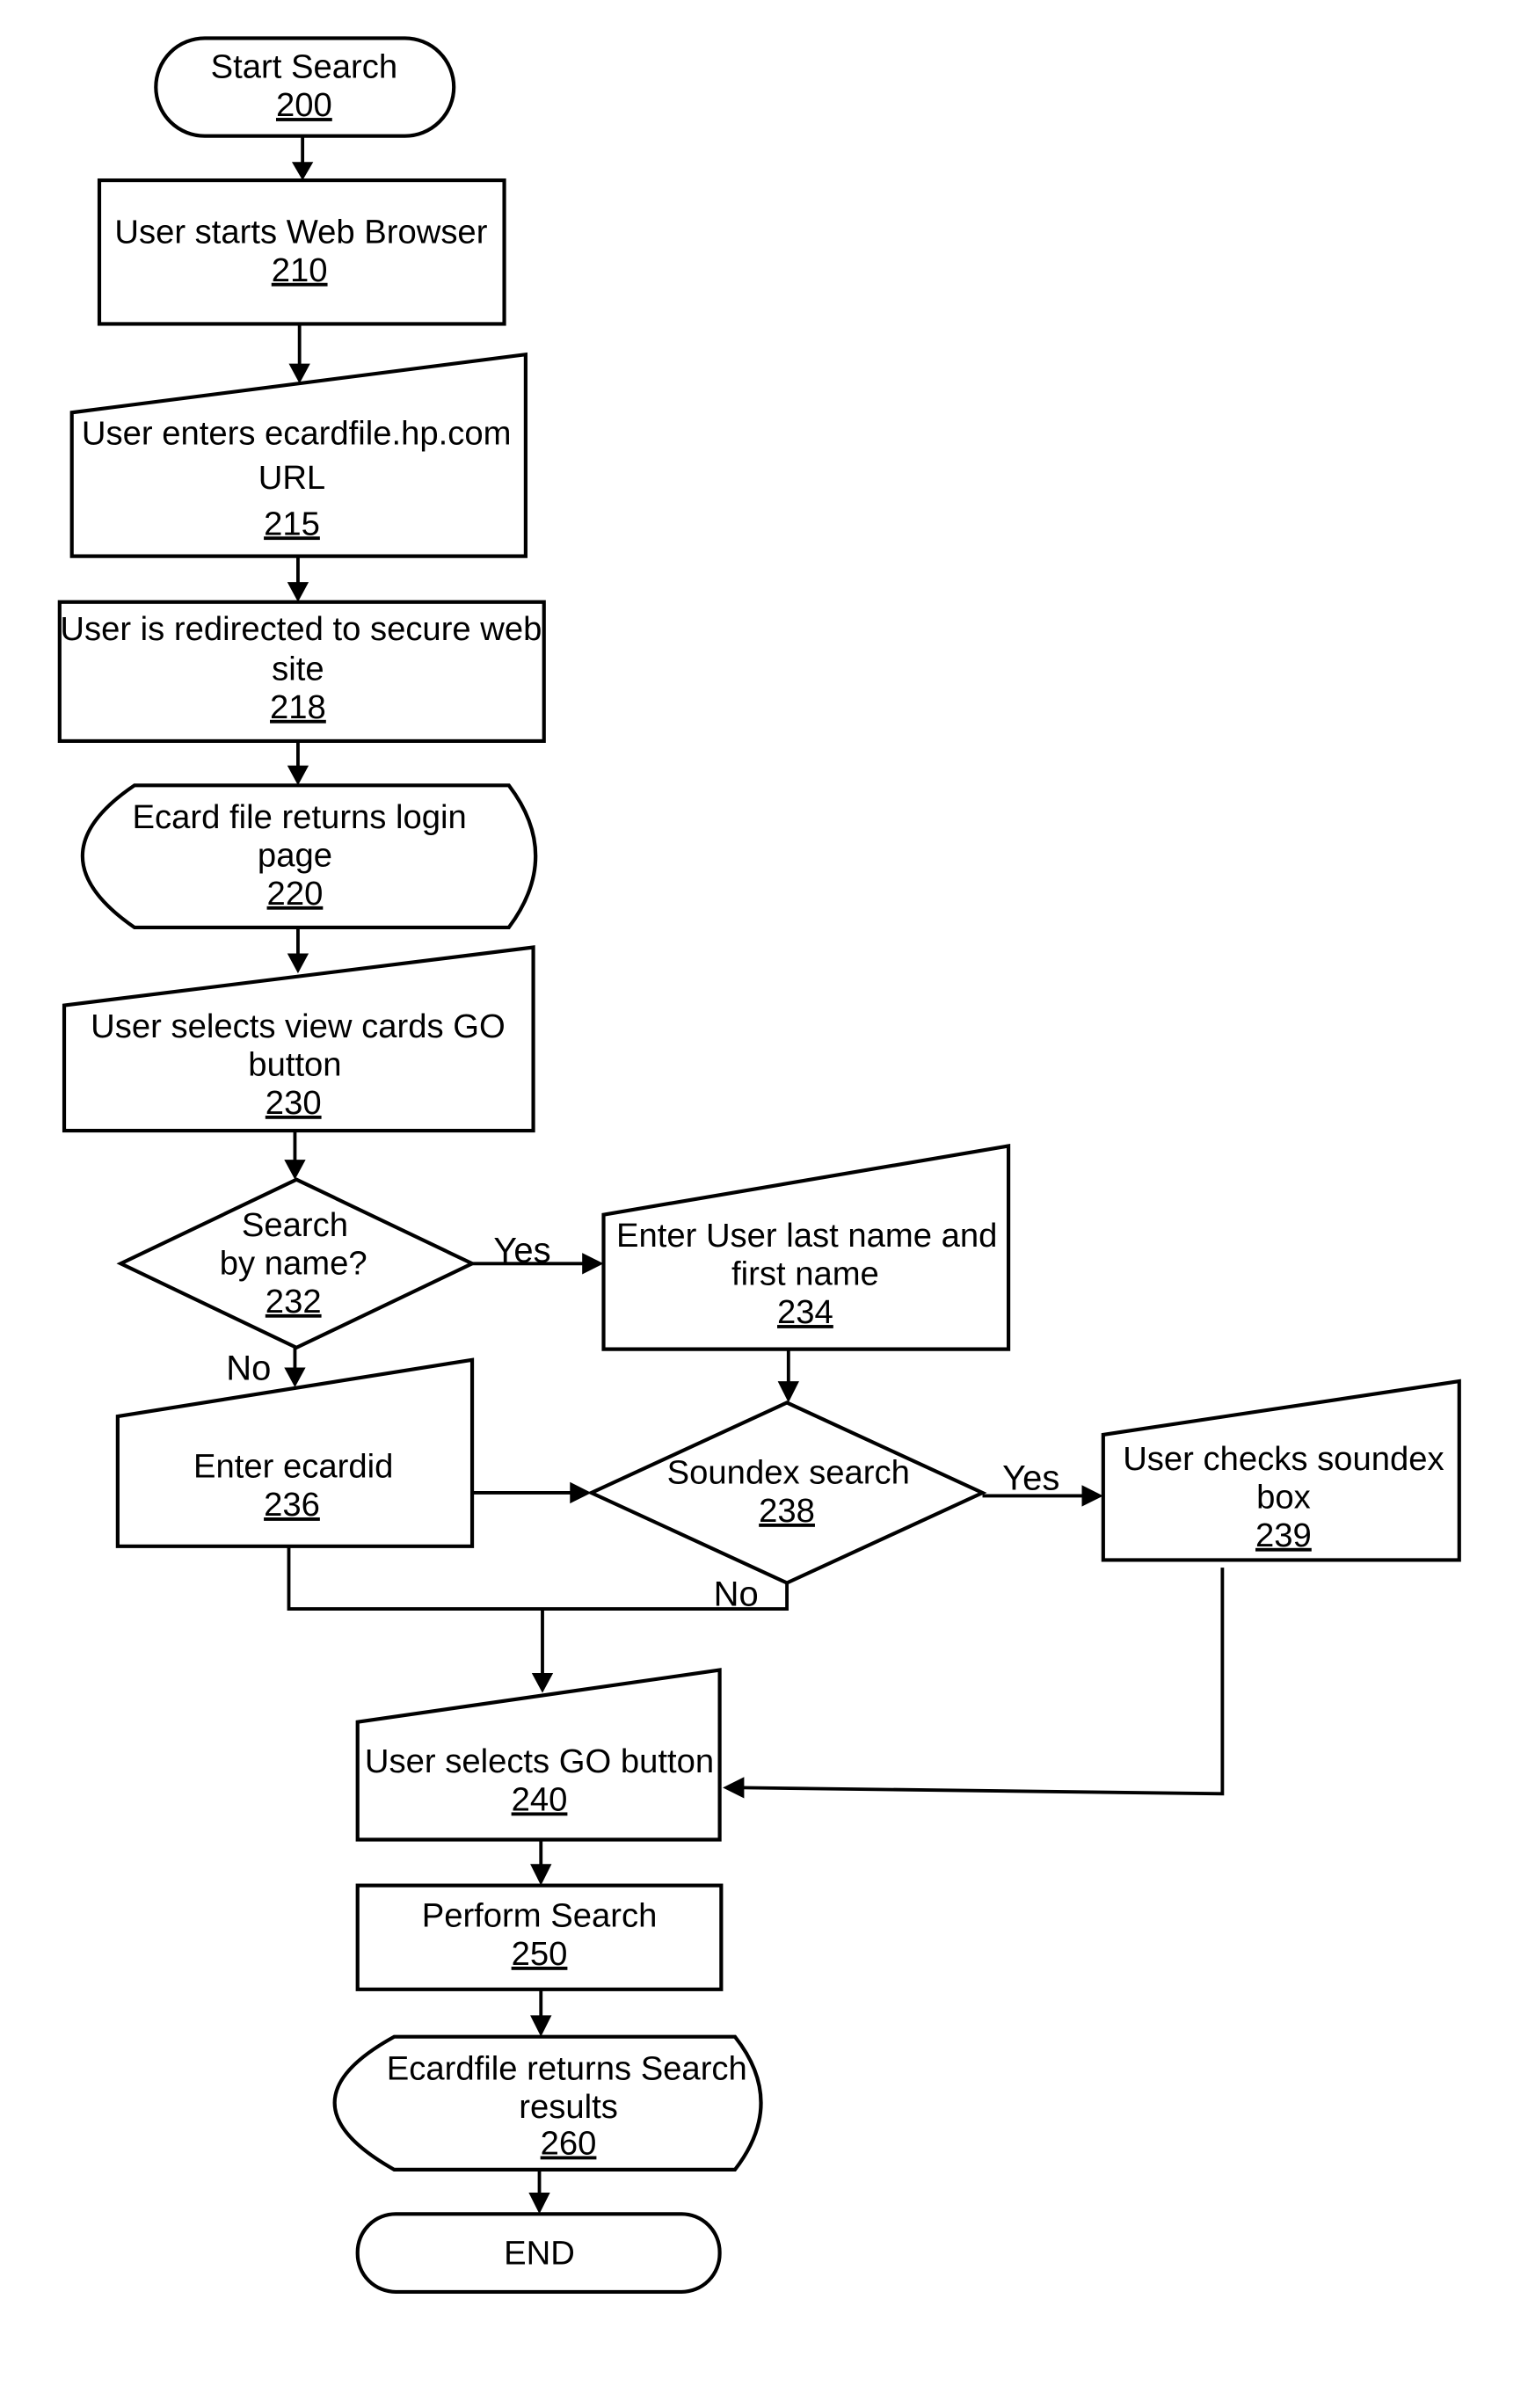  I want to click on node-220-login-page: Ecard file returns login page 220, so click(309, 856).